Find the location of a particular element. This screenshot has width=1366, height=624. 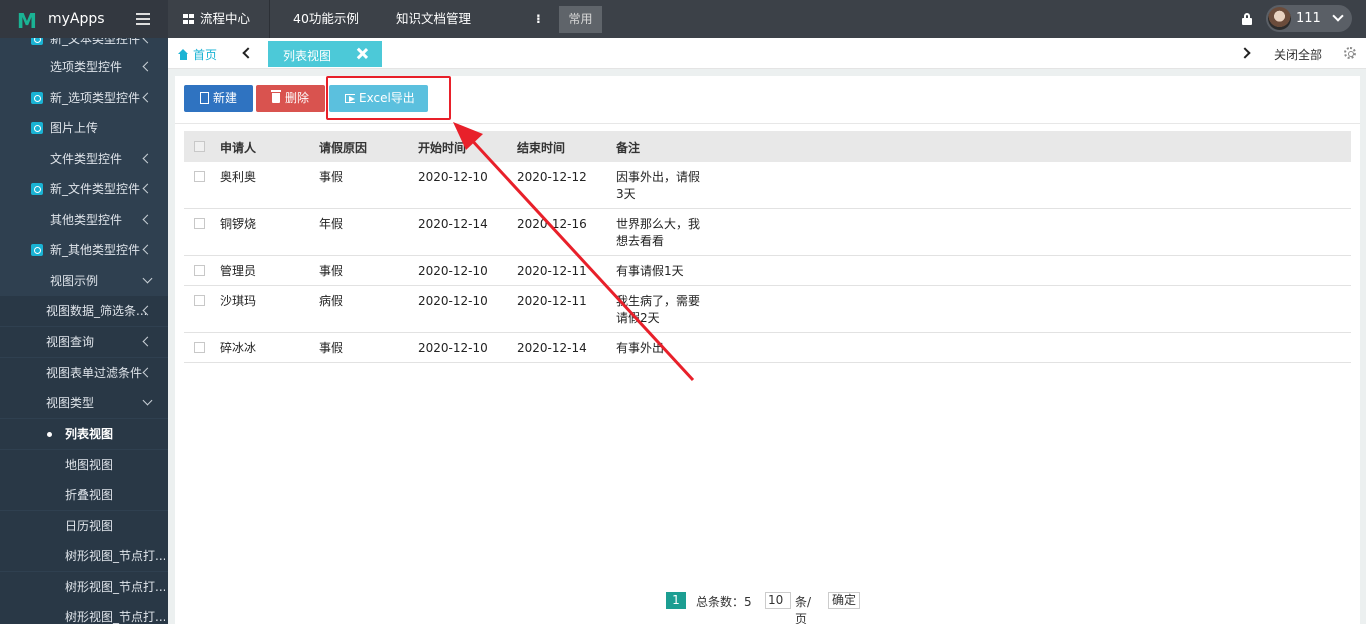

tab-list-view: 列表视图 is located at coordinates (325, 54).